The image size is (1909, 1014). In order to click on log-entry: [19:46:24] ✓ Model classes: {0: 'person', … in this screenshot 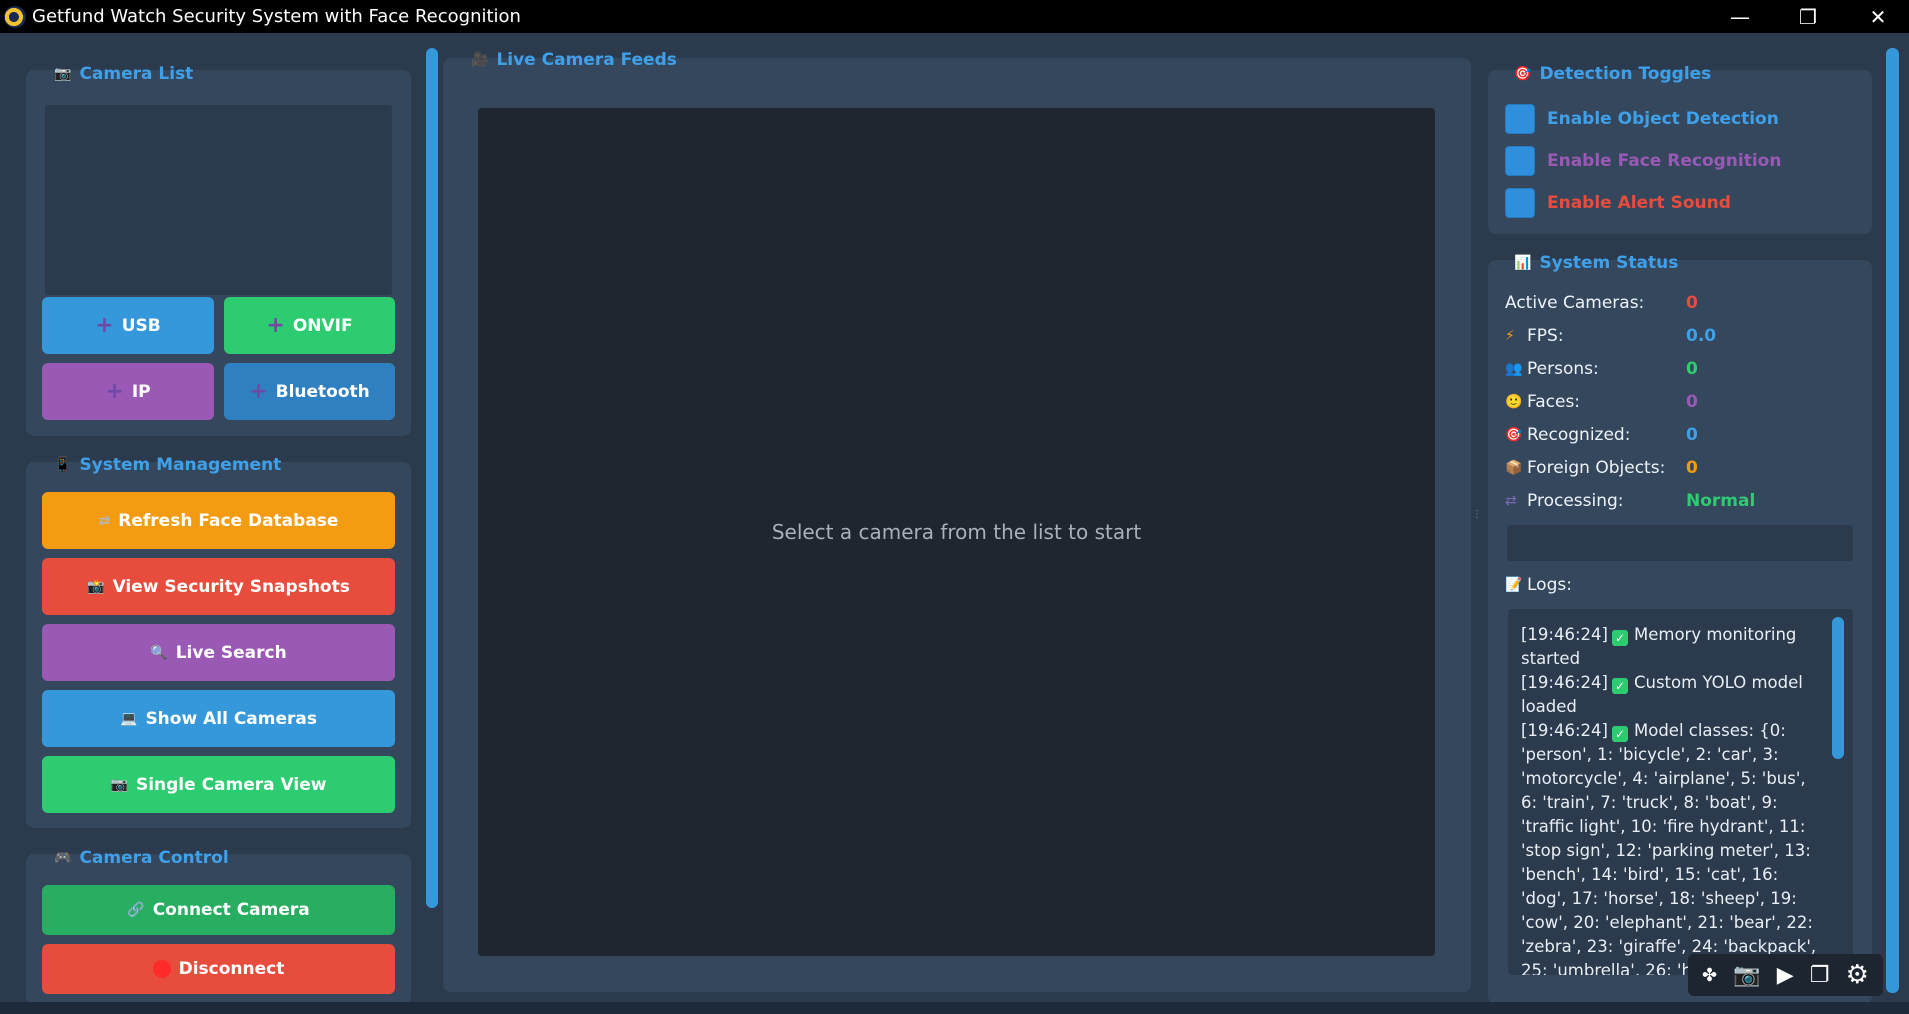, I will do `click(1671, 847)`.